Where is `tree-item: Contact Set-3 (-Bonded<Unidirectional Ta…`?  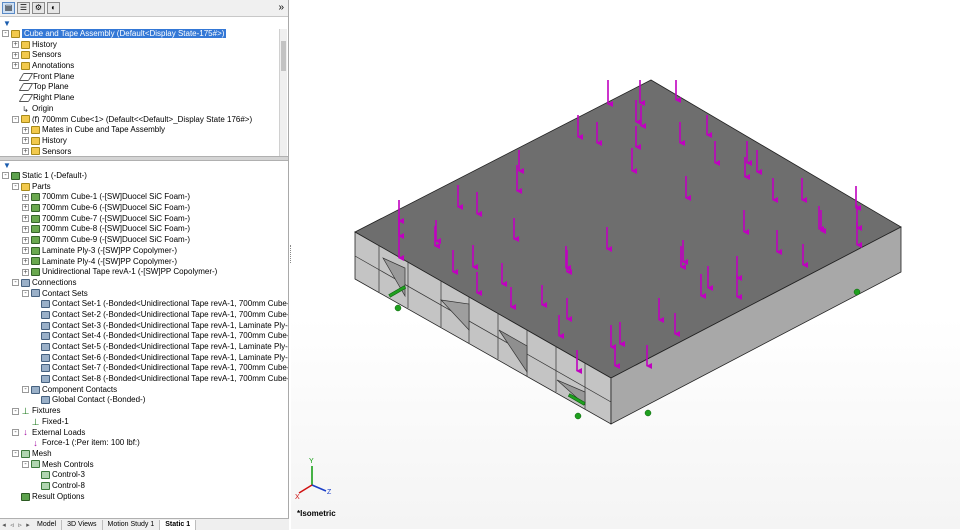 tree-item: Contact Set-3 (-Bonded<Unidirectional Ta… is located at coordinates (144, 326).